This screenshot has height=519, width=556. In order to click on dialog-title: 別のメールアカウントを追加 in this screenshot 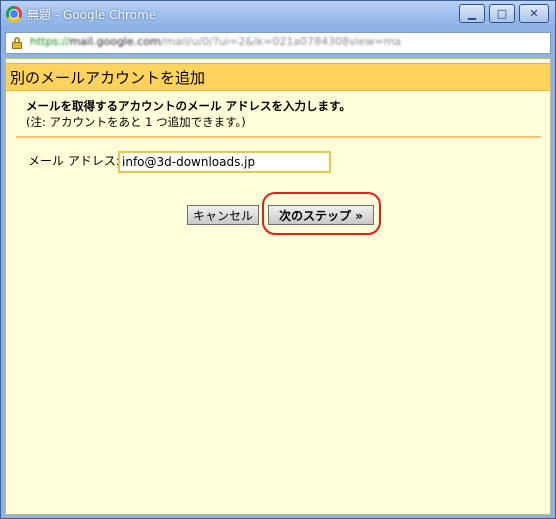, I will do `click(108, 78)`.